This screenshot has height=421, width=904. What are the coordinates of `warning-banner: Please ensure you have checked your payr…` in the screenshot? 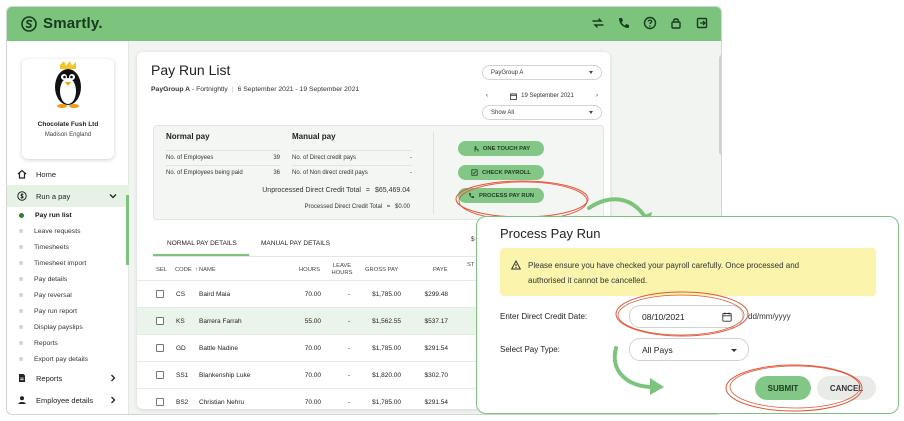 It's located at (688, 272).